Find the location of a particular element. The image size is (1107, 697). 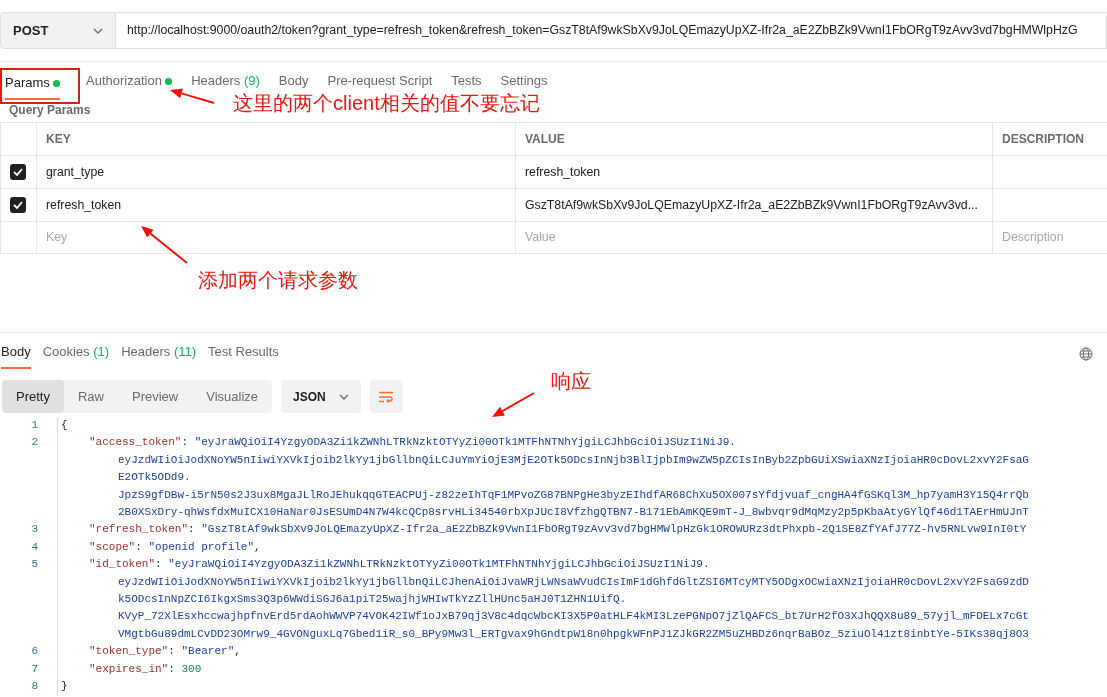

annotation-text: 响应 is located at coordinates (571, 381).